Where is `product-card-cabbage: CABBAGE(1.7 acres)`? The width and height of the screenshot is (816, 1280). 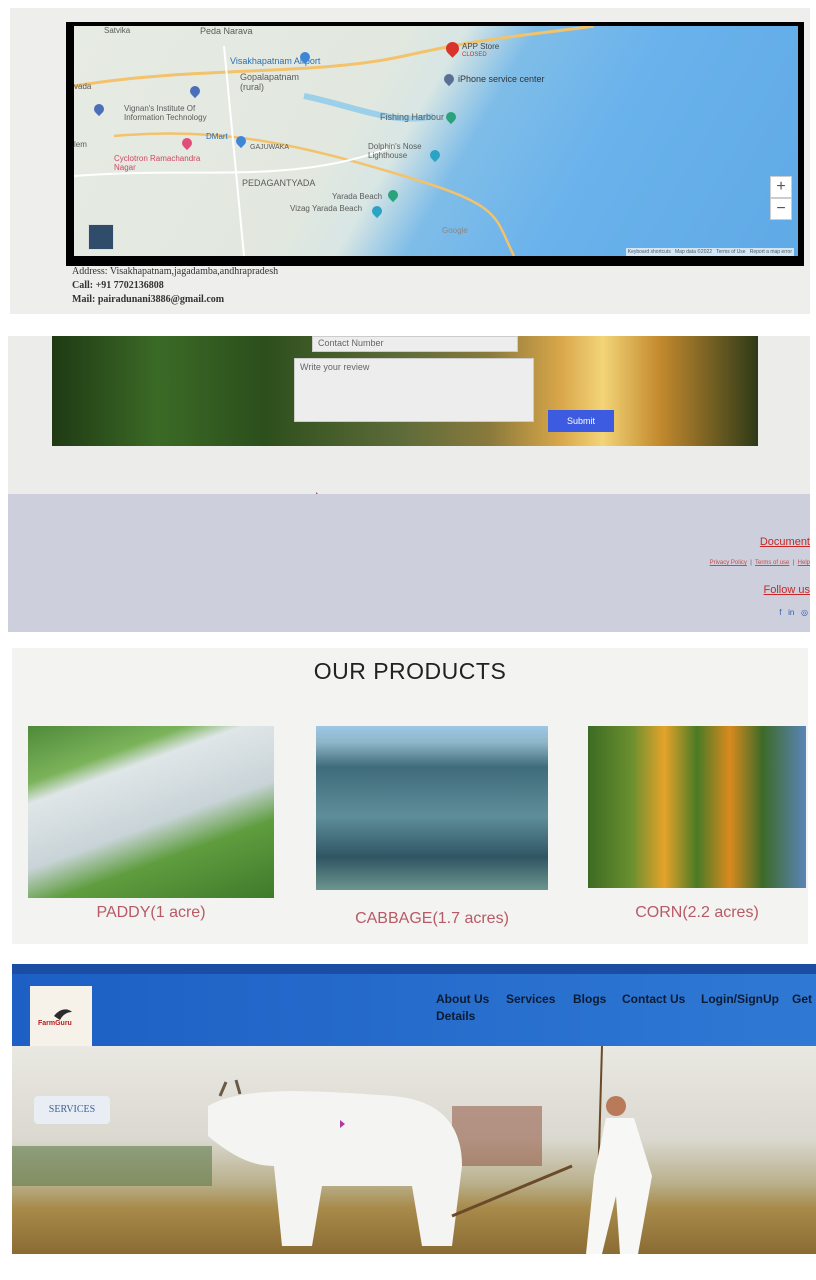 product-card-cabbage: CABBAGE(1.7 acres) is located at coordinates (432, 831).